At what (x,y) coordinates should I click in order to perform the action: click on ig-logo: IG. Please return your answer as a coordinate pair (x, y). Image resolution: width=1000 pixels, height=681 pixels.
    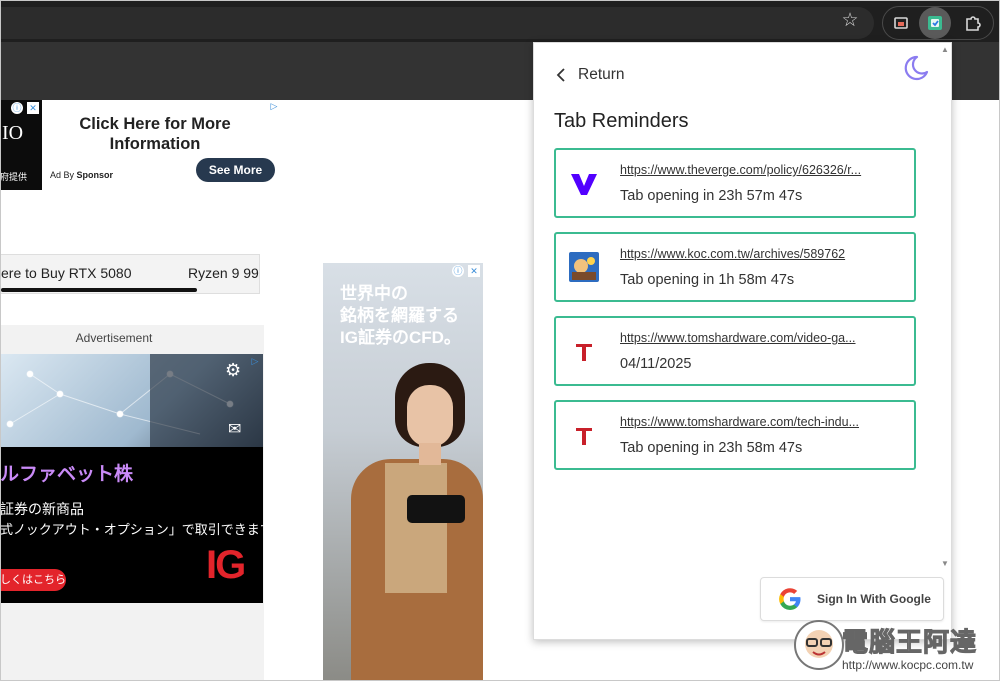
    Looking at the image, I should click on (226, 565).